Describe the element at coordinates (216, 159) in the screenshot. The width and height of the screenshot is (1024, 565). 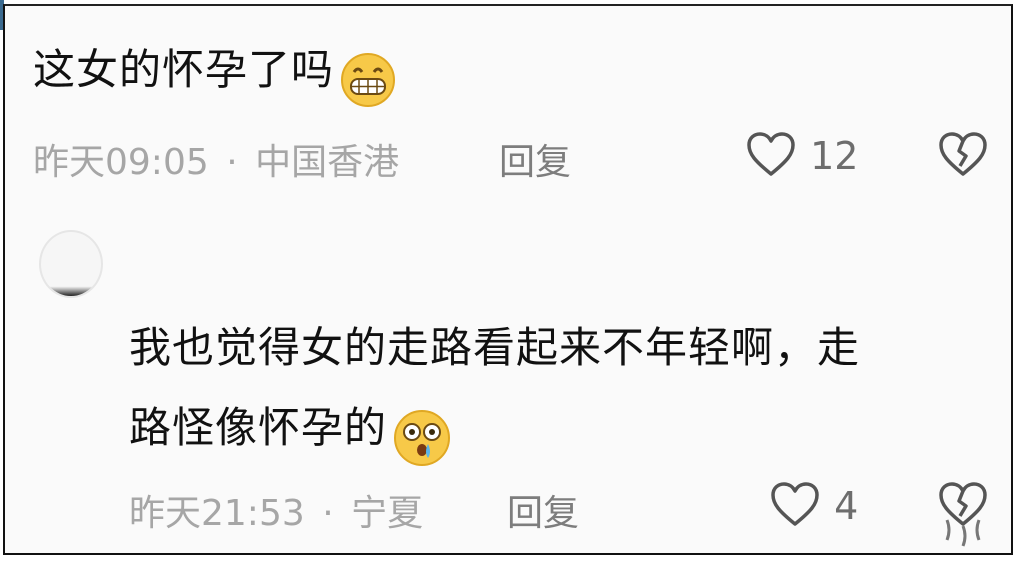
I see `comment-1-meta: 昨天09:05 · 中国香港` at that location.